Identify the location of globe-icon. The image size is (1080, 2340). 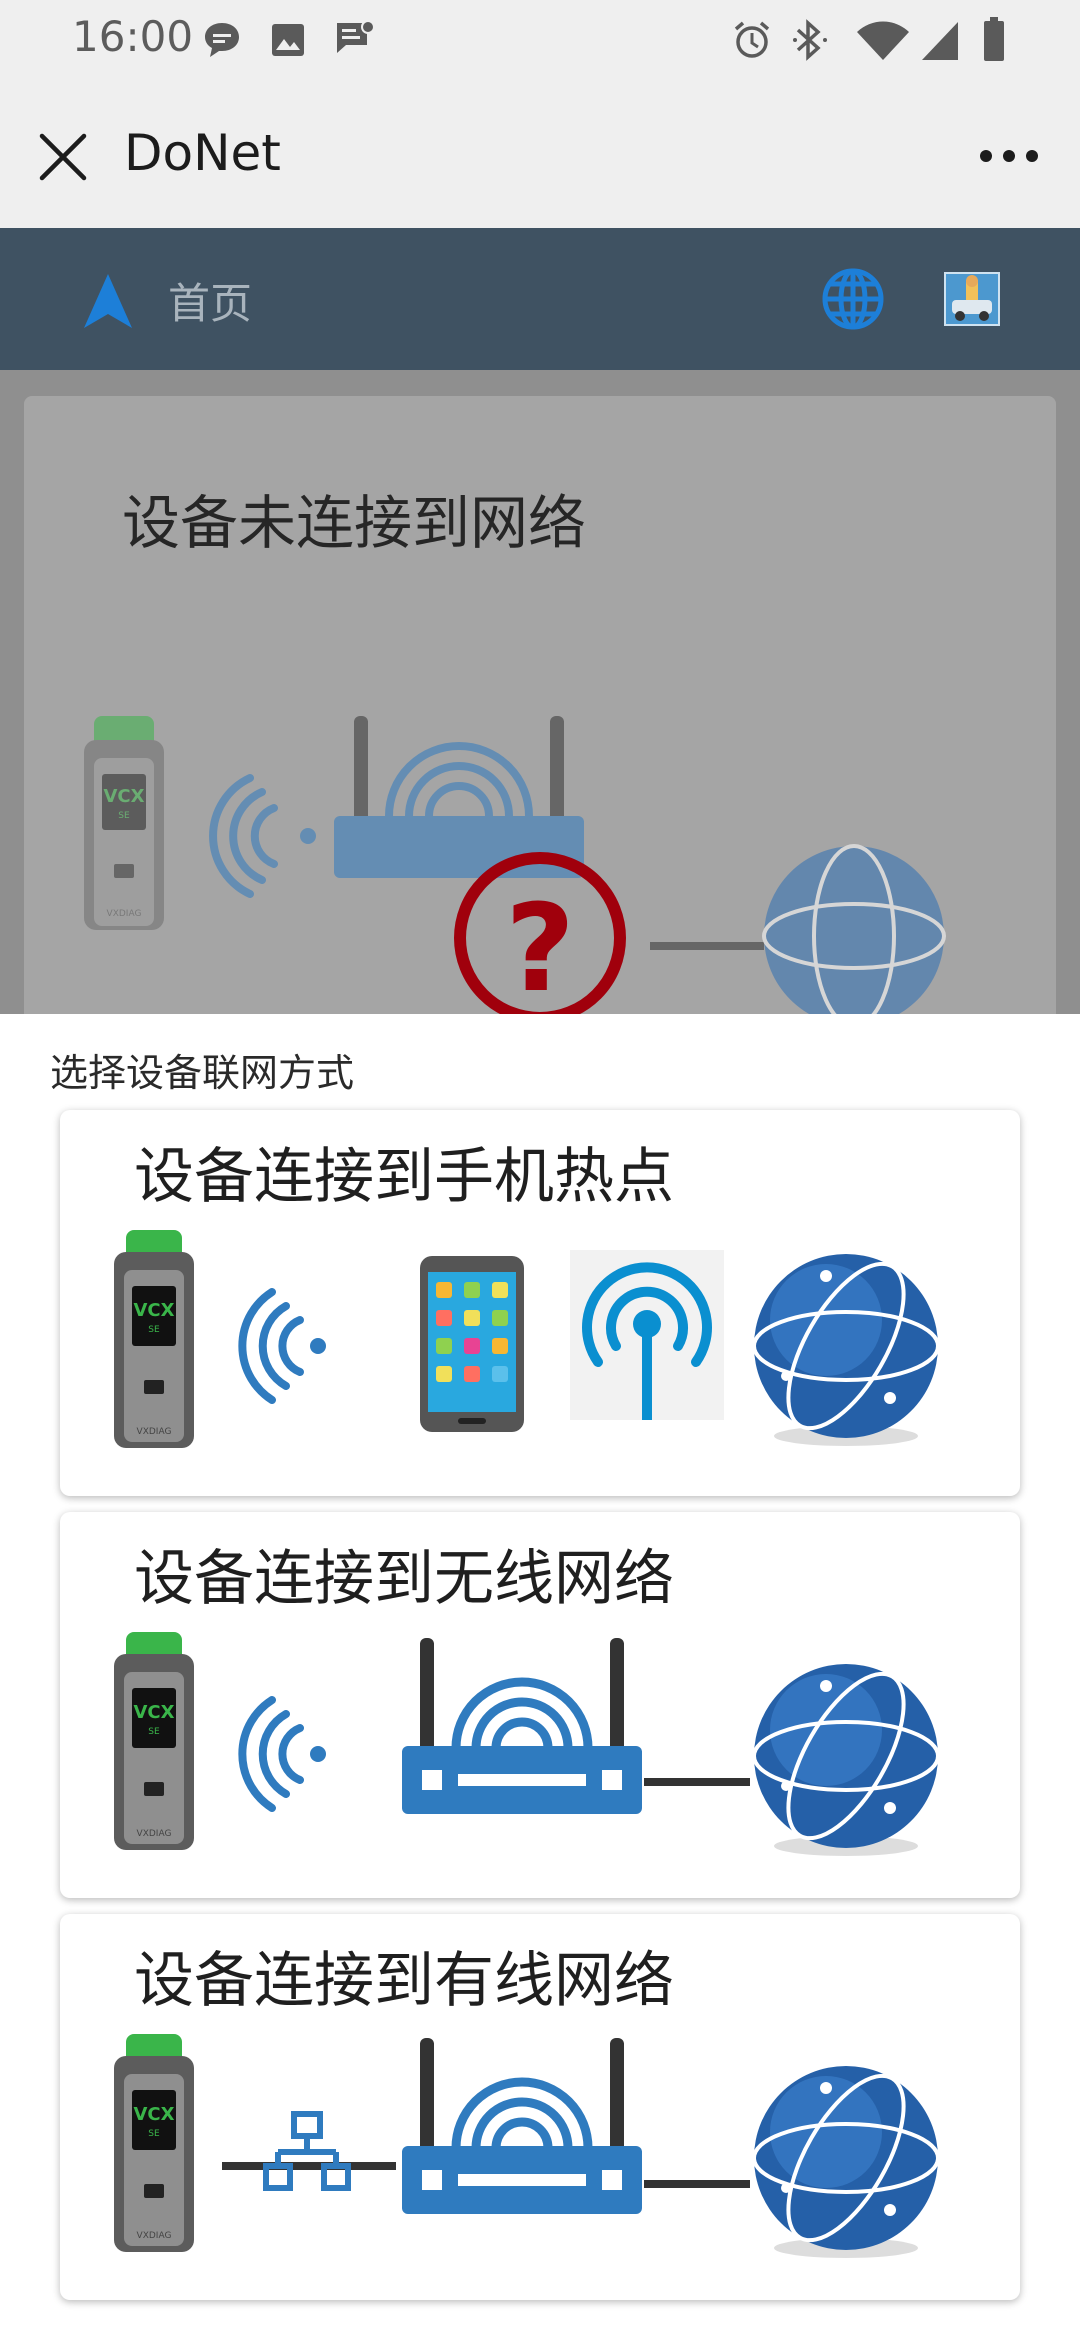
(853, 299).